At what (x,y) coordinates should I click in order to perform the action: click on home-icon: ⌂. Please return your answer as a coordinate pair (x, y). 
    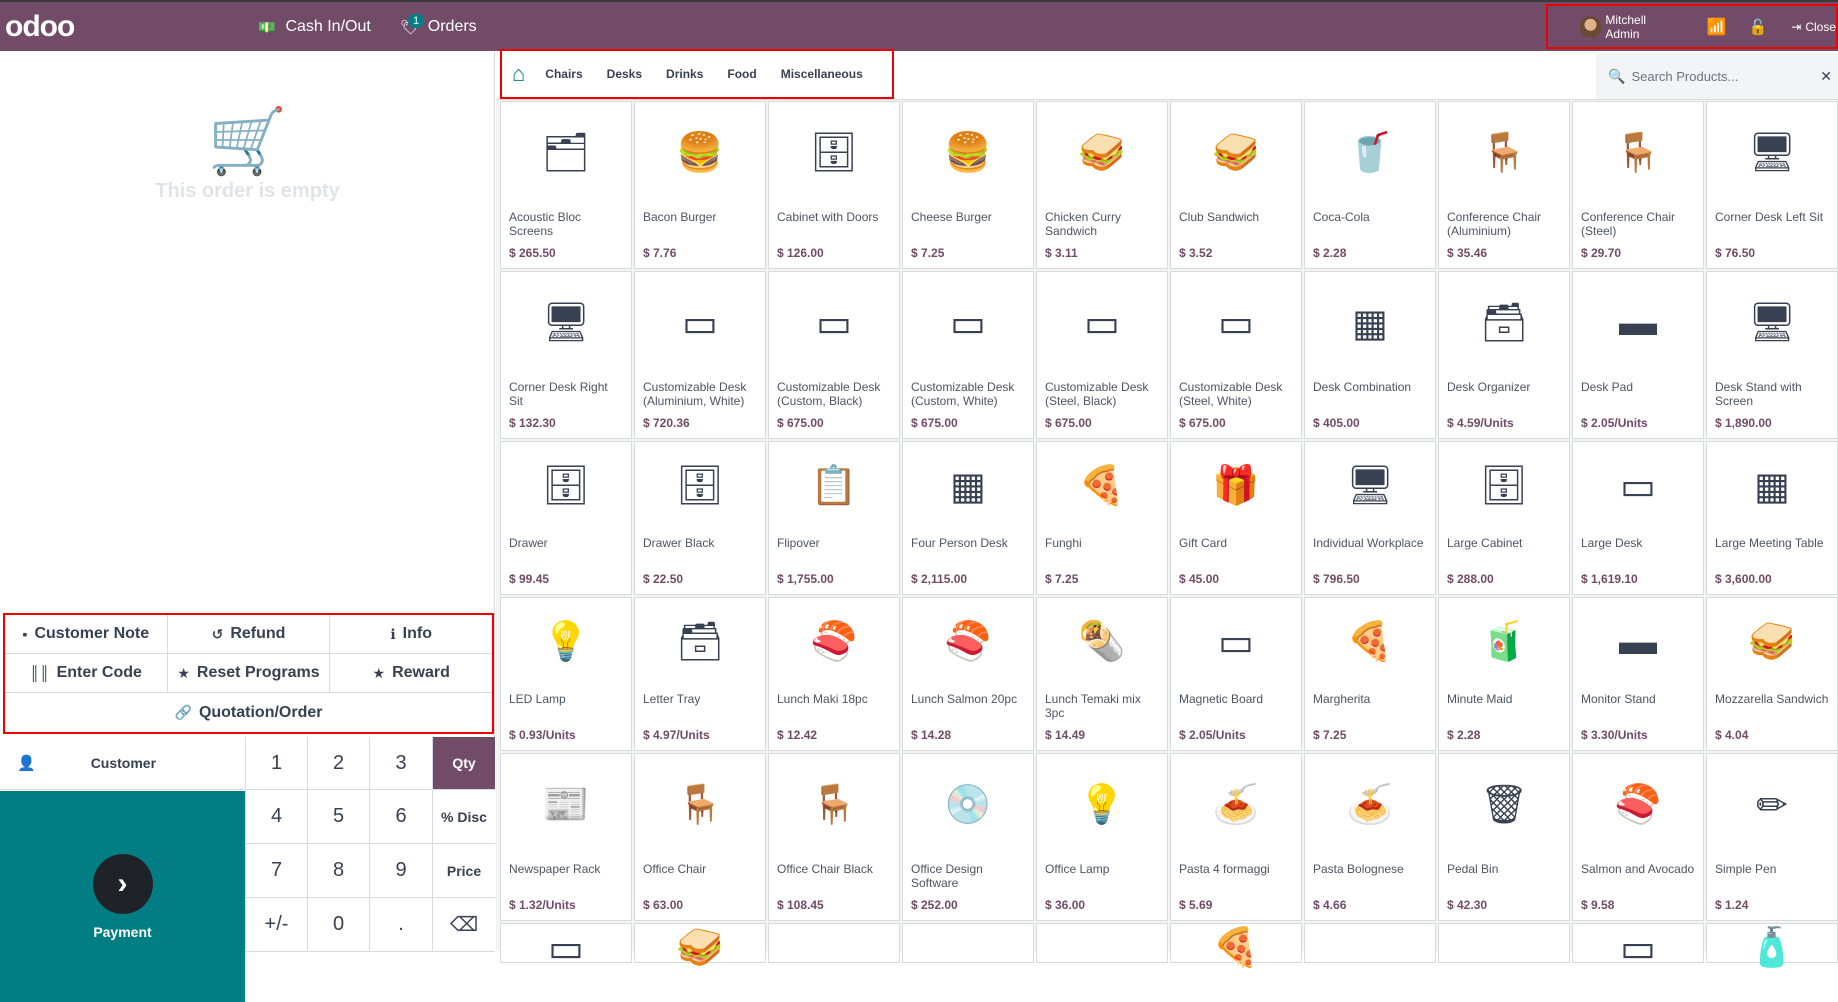
    Looking at the image, I should click on (518, 74).